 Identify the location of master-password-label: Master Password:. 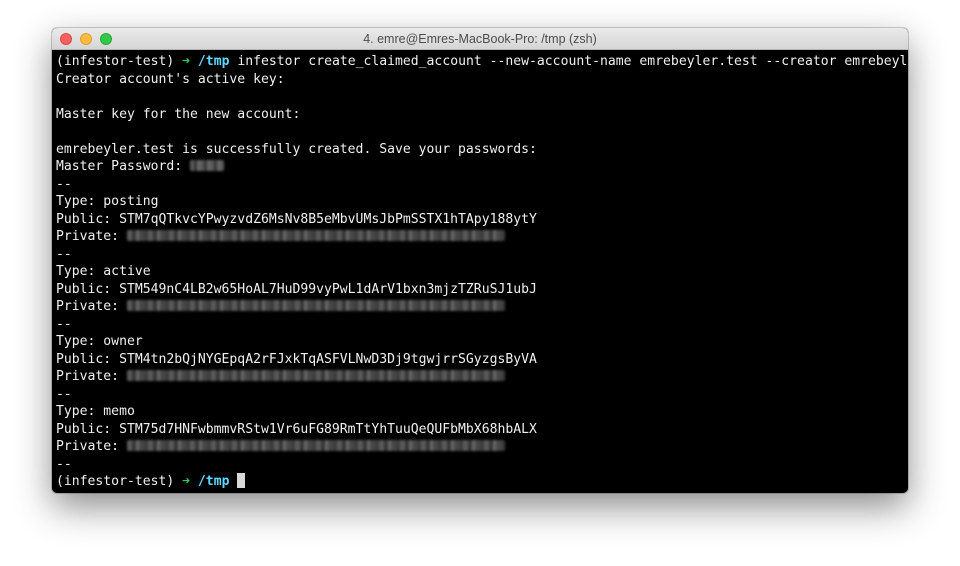
(119, 166).